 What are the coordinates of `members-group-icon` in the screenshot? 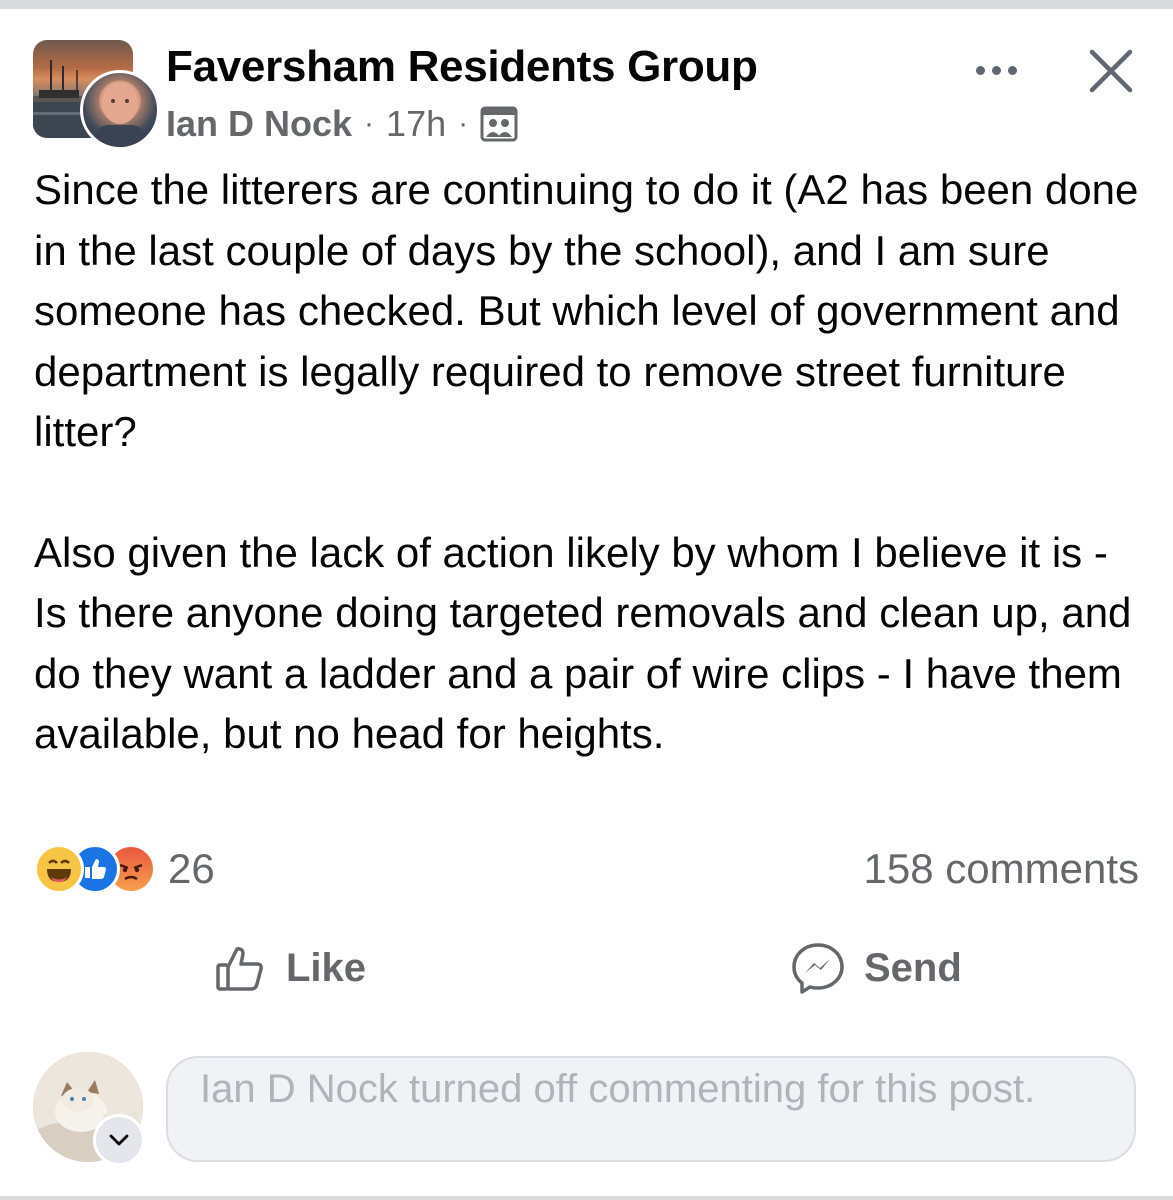 It's located at (499, 124).